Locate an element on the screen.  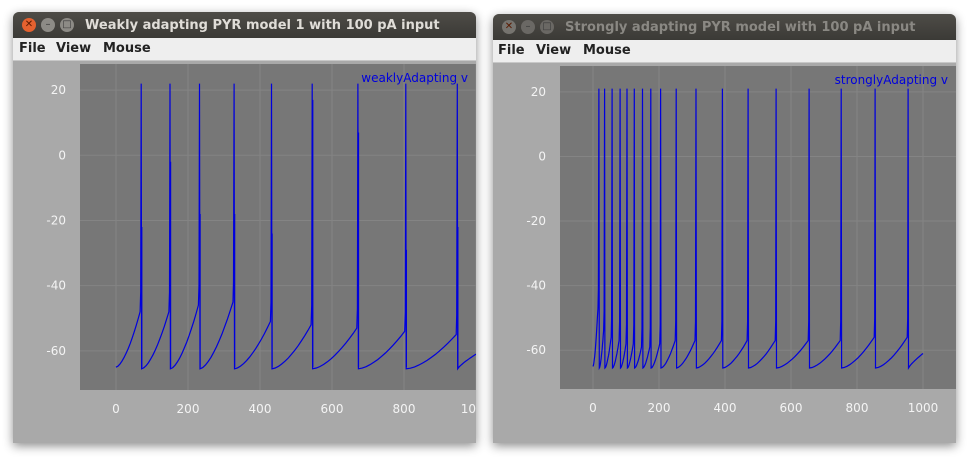
legend-label: stronglyAdapting v is located at coordinates (891, 80).